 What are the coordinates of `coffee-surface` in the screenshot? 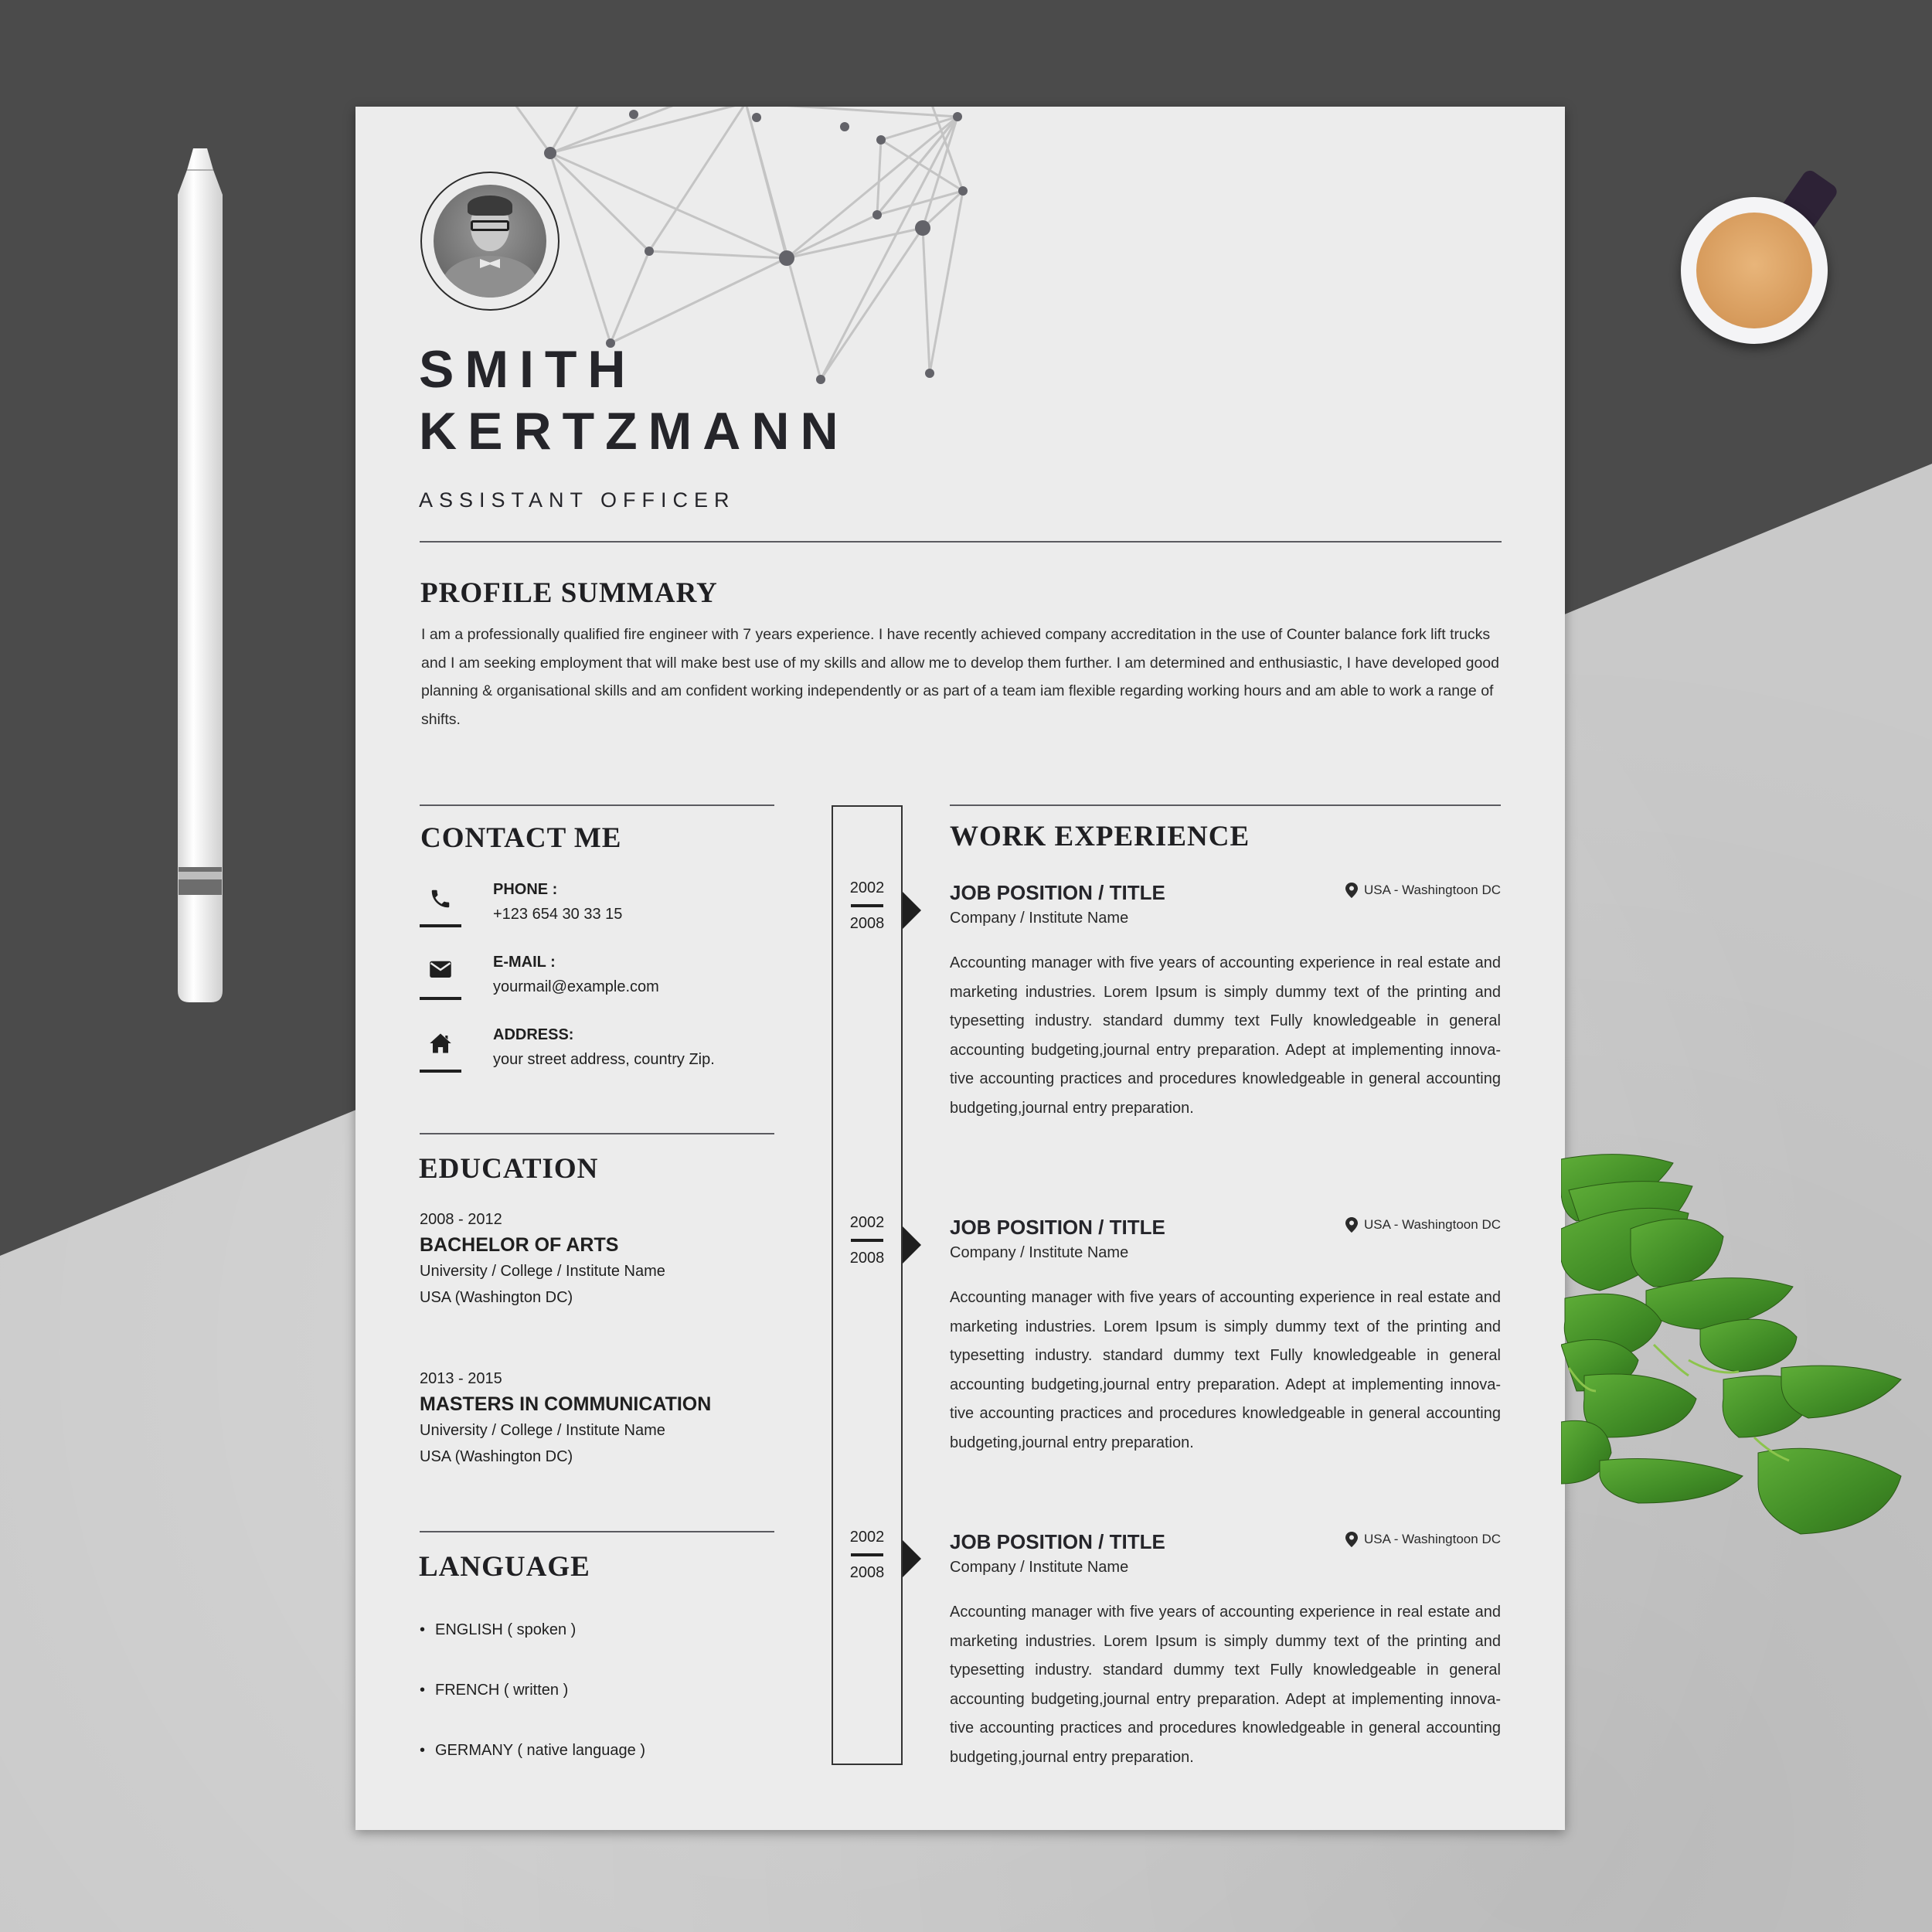 It's located at (1754, 271).